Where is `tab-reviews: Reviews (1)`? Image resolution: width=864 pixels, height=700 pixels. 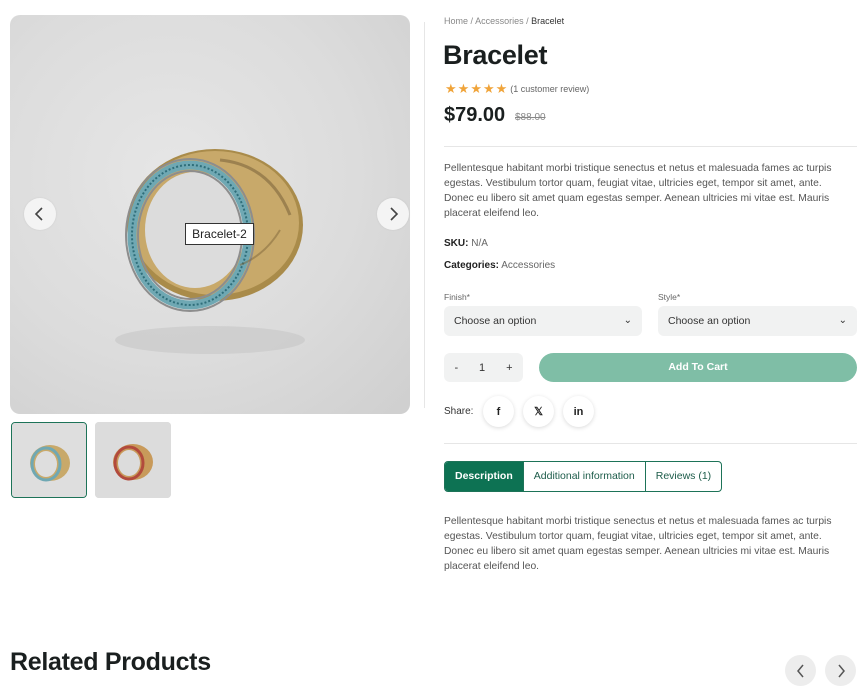 tab-reviews: Reviews (1) is located at coordinates (683, 476).